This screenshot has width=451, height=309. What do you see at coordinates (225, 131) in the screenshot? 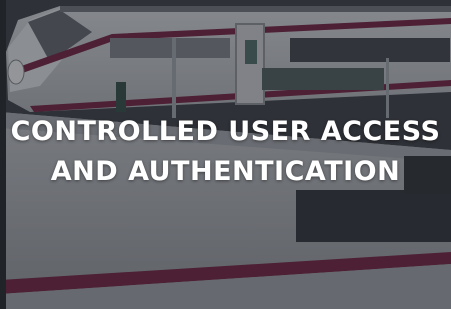
I see `headline-line-1: CONTROLLED USER ACCESS` at bounding box center [225, 131].